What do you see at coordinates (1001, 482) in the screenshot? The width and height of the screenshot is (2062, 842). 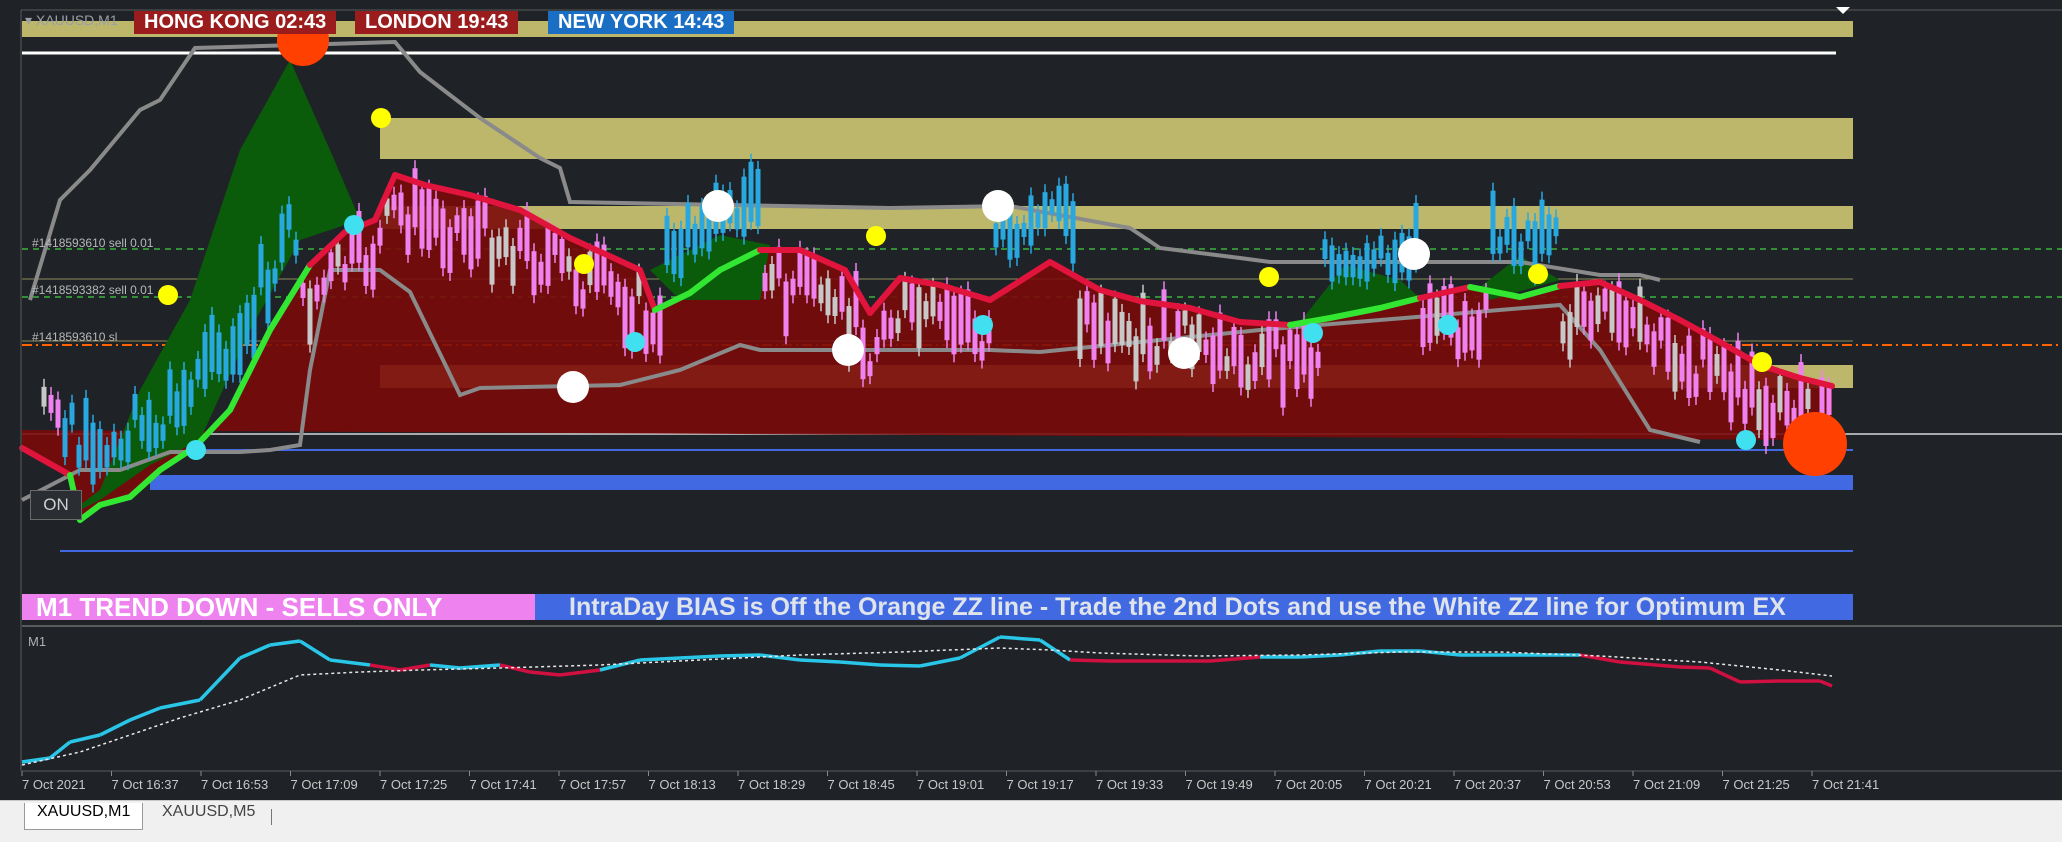 I see `demand-zone` at bounding box center [1001, 482].